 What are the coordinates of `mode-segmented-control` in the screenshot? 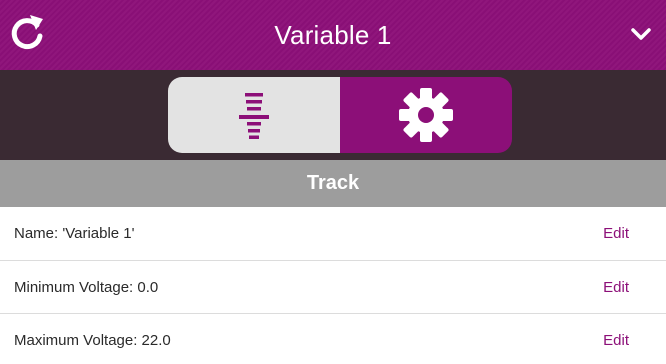 It's located at (340, 115).